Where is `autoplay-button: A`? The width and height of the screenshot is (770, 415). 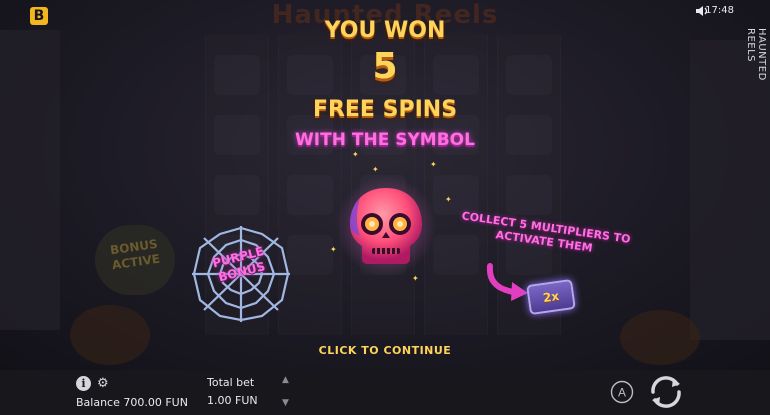
autoplay-button: A is located at coordinates (622, 392).